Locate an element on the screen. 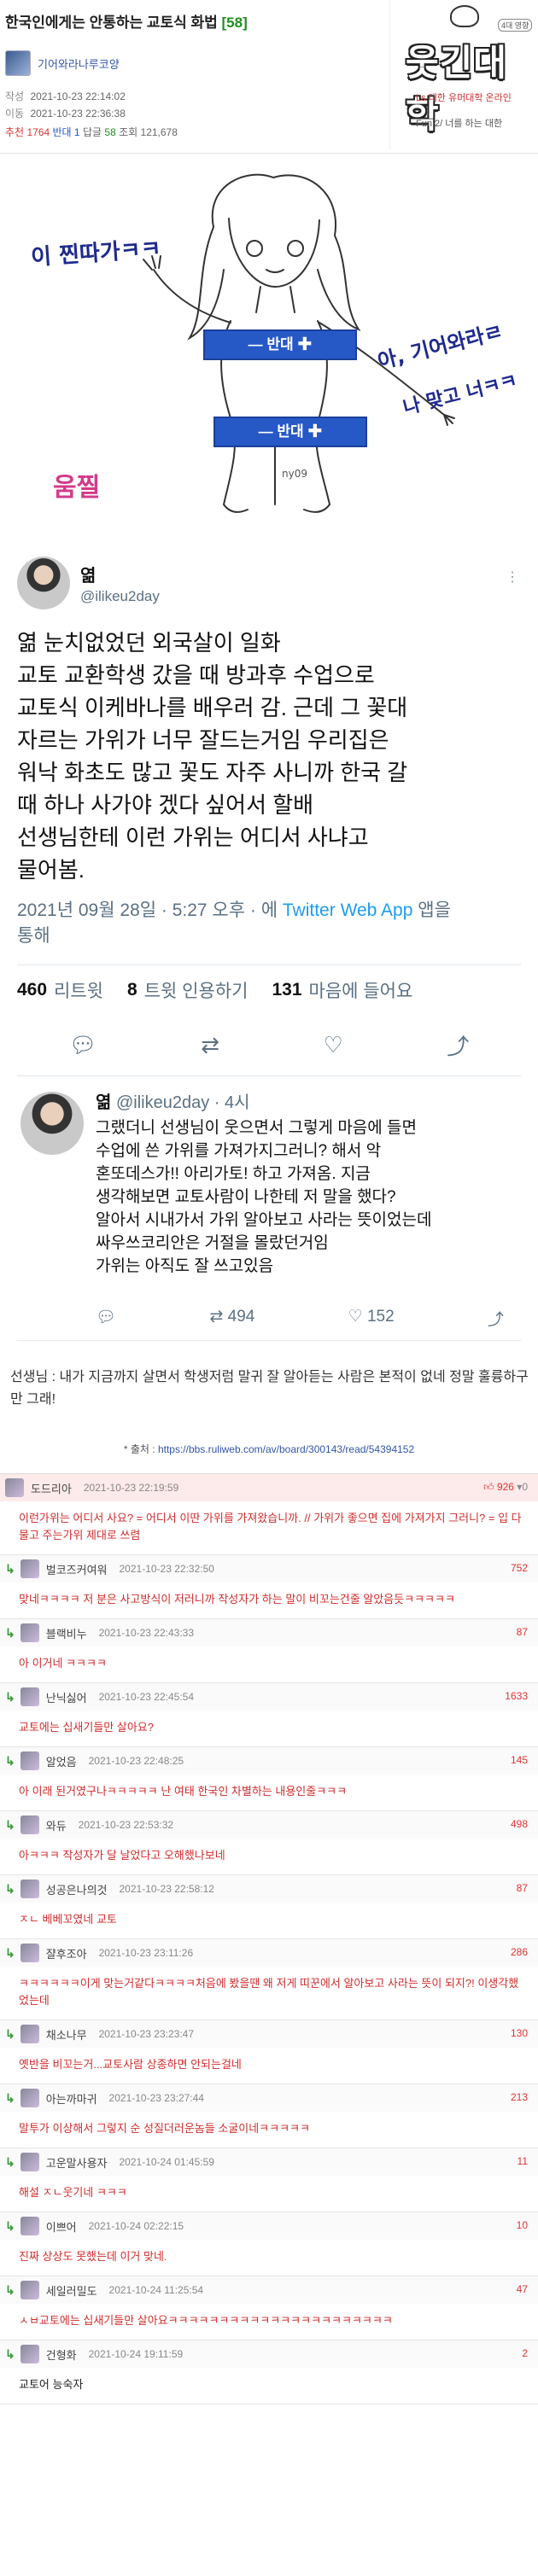 The image size is (538, 2576). censor-bar-bottom: — 반대 ✚ is located at coordinates (290, 432).